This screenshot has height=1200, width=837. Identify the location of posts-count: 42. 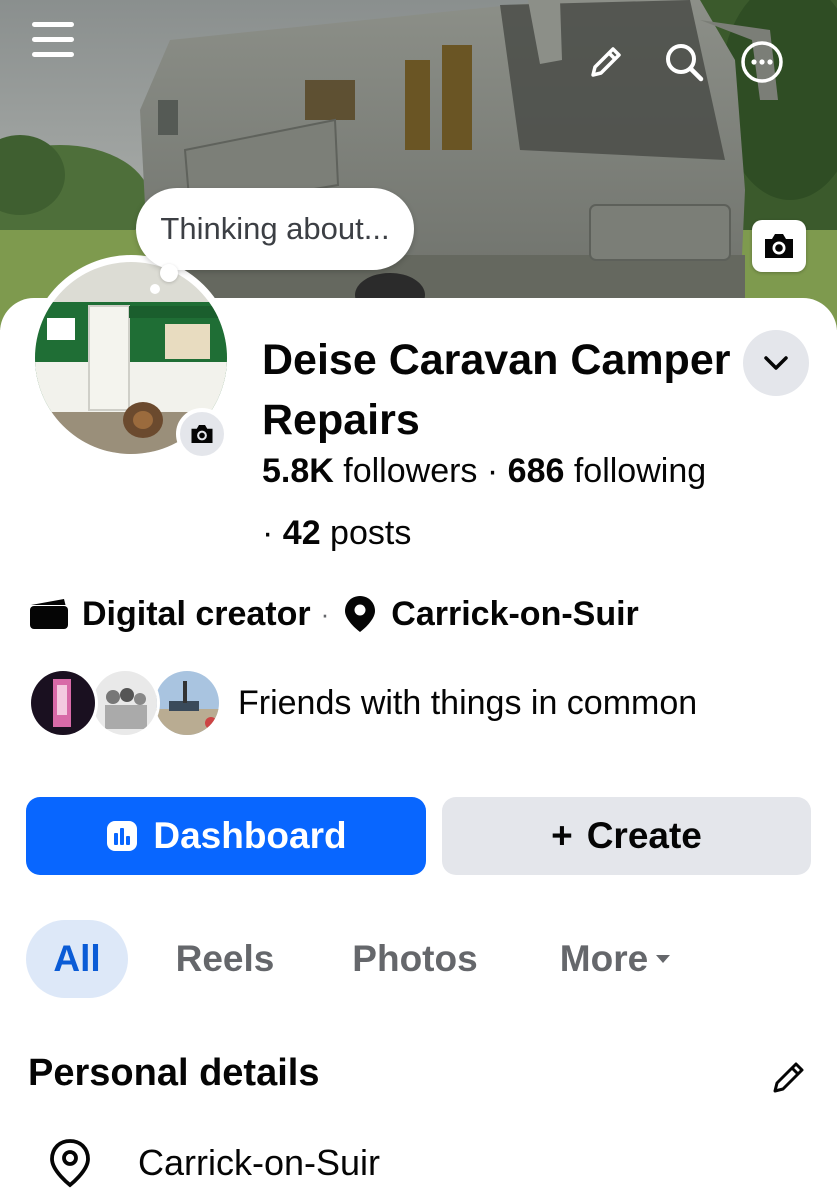
(301, 533).